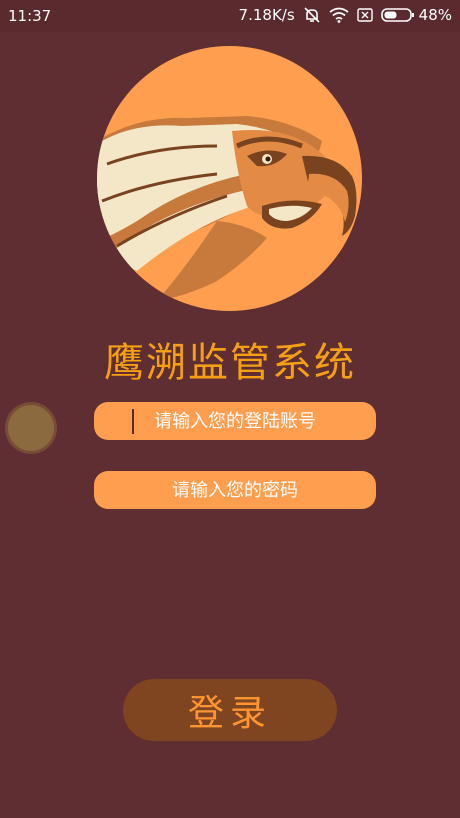 The height and width of the screenshot is (818, 460). Describe the element at coordinates (397, 15) in the screenshot. I see `battery-icon` at that location.